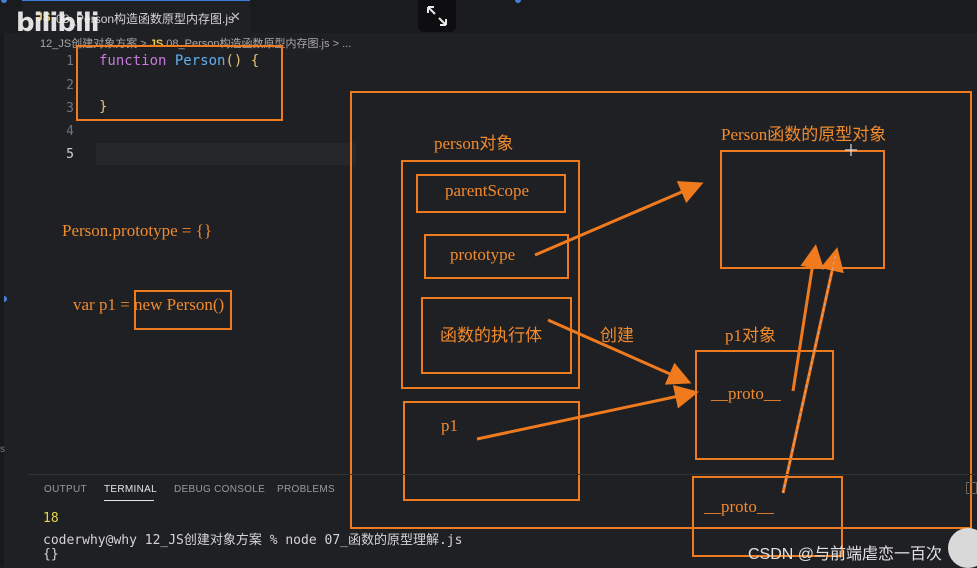 The width and height of the screenshot is (977, 568). What do you see at coordinates (70, 131) in the screenshot?
I see `line-number: 4` at bounding box center [70, 131].